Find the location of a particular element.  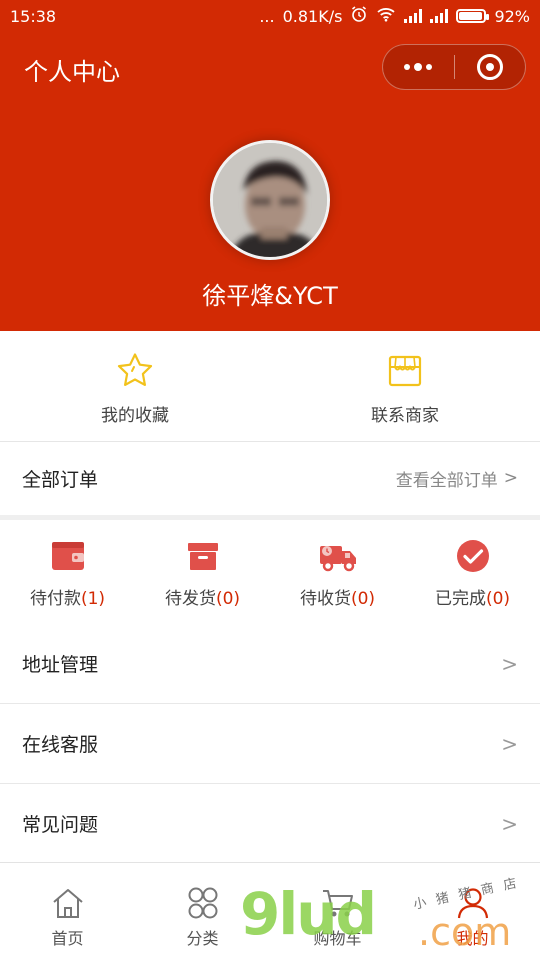

completed-button: 已完成(0) is located at coordinates (472, 571).